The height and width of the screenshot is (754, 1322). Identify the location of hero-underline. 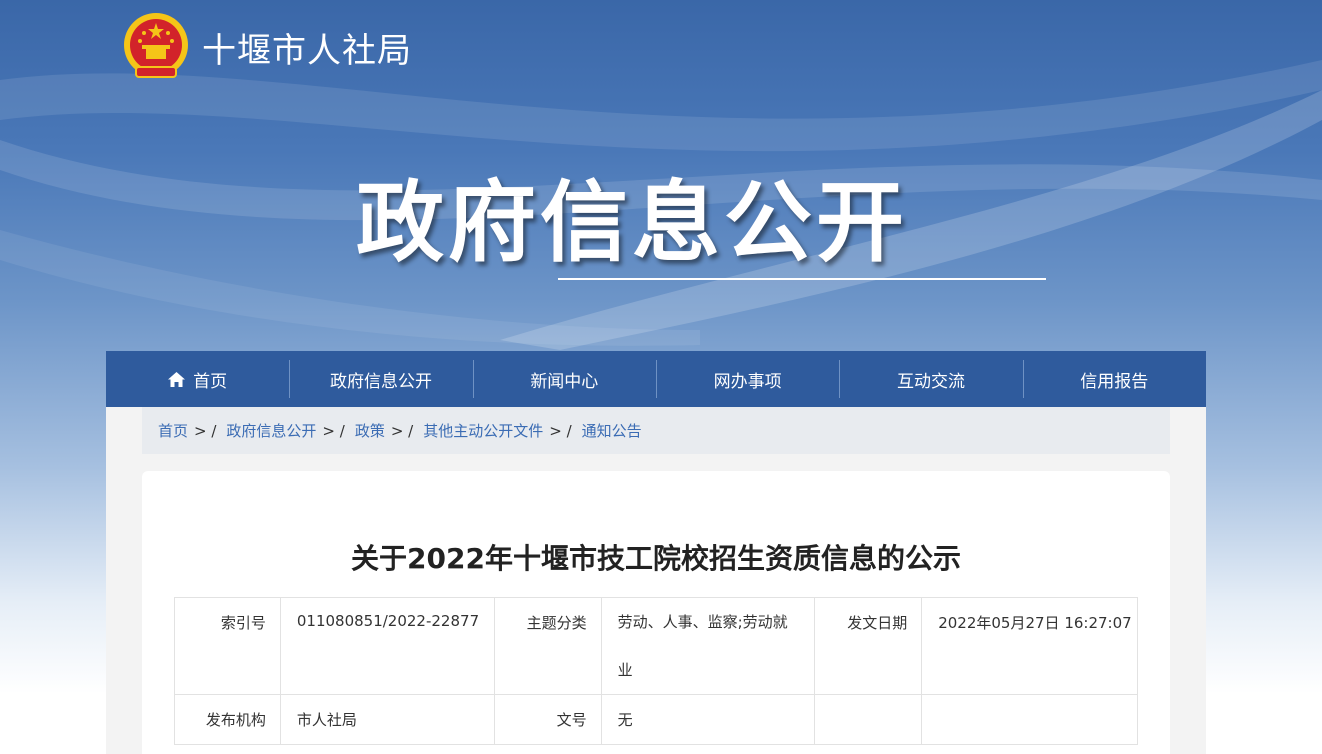
(802, 279).